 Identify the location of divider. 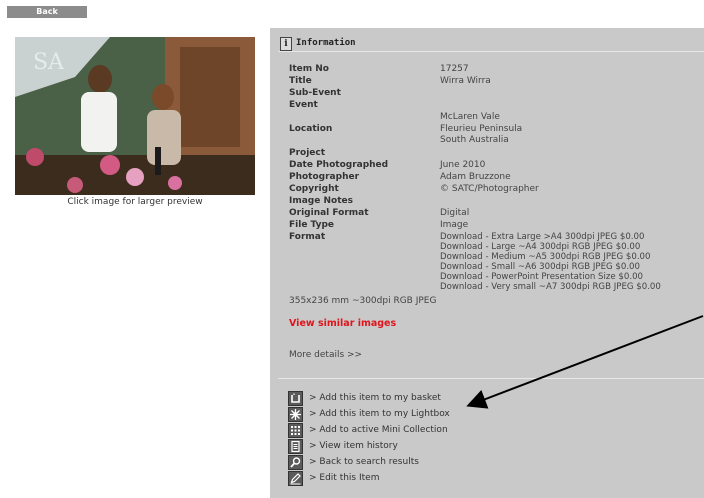
(491, 378).